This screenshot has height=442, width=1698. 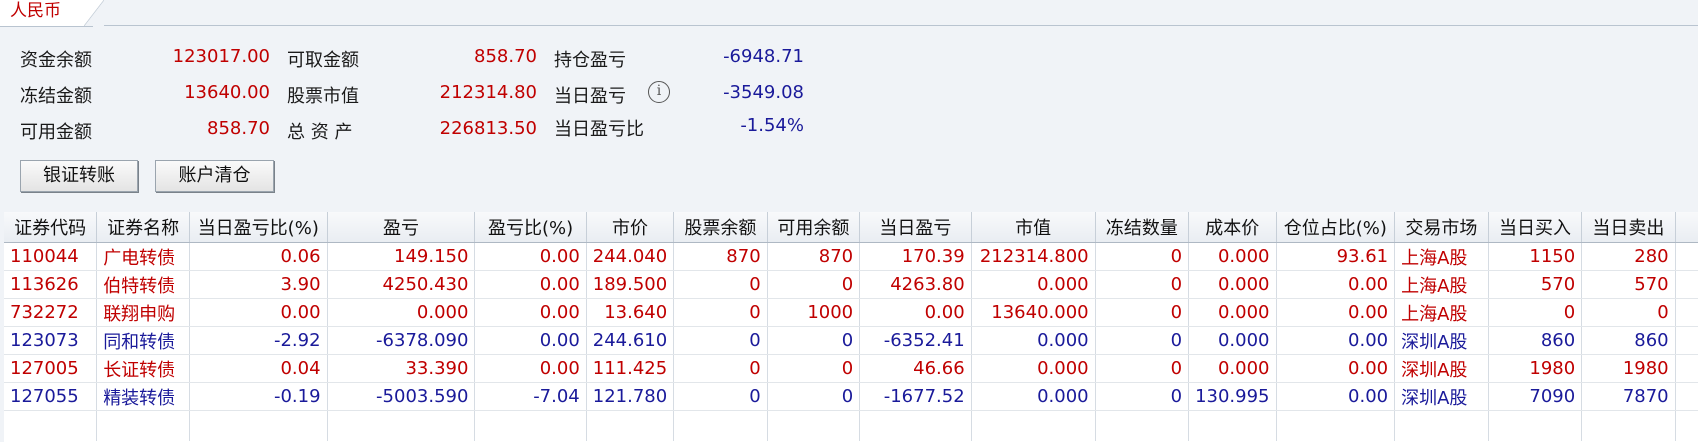 What do you see at coordinates (214, 176) in the screenshot?
I see `clear-account-button: 账户清仓` at bounding box center [214, 176].